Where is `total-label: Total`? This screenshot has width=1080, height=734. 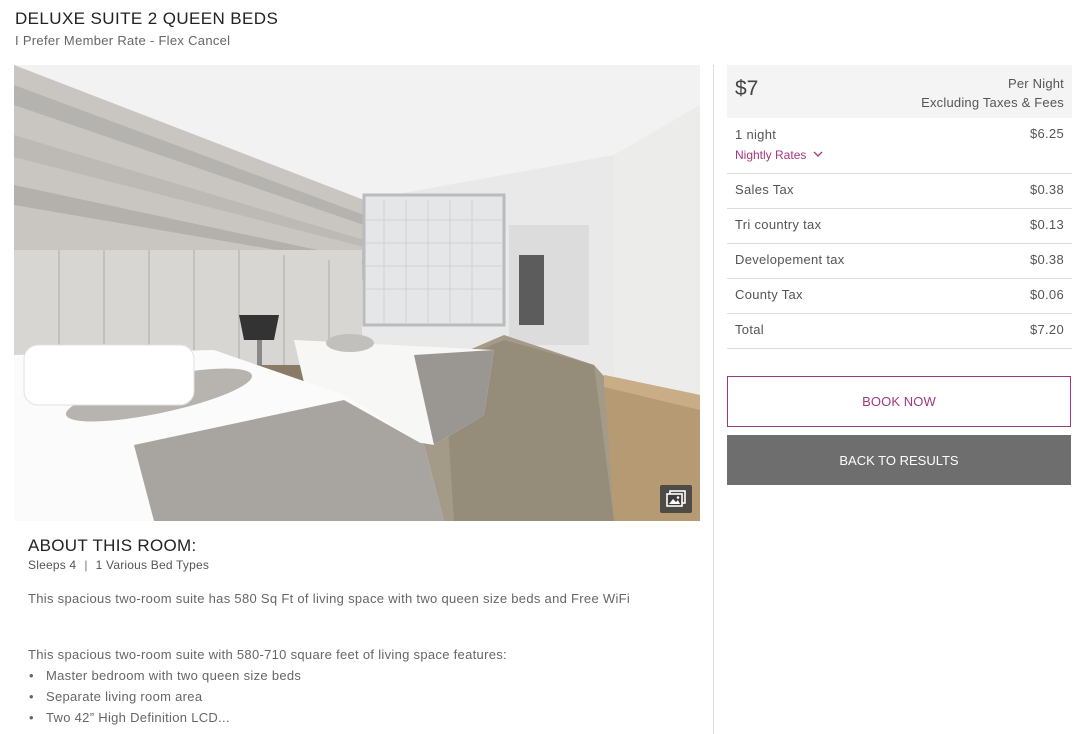
total-label: Total is located at coordinates (749, 329).